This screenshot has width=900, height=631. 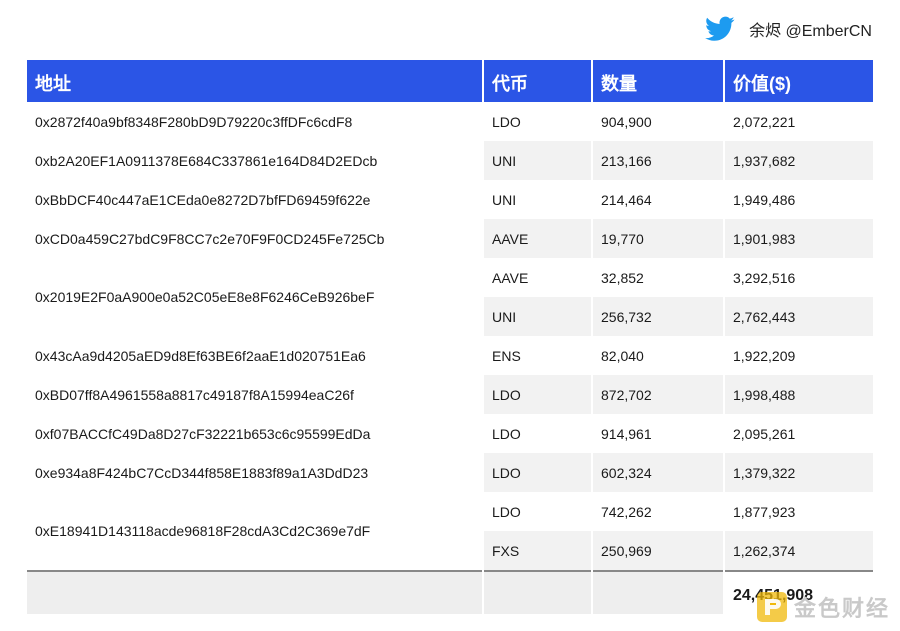 I want to click on value-cell: 2,762,443, so click(x=798, y=316).